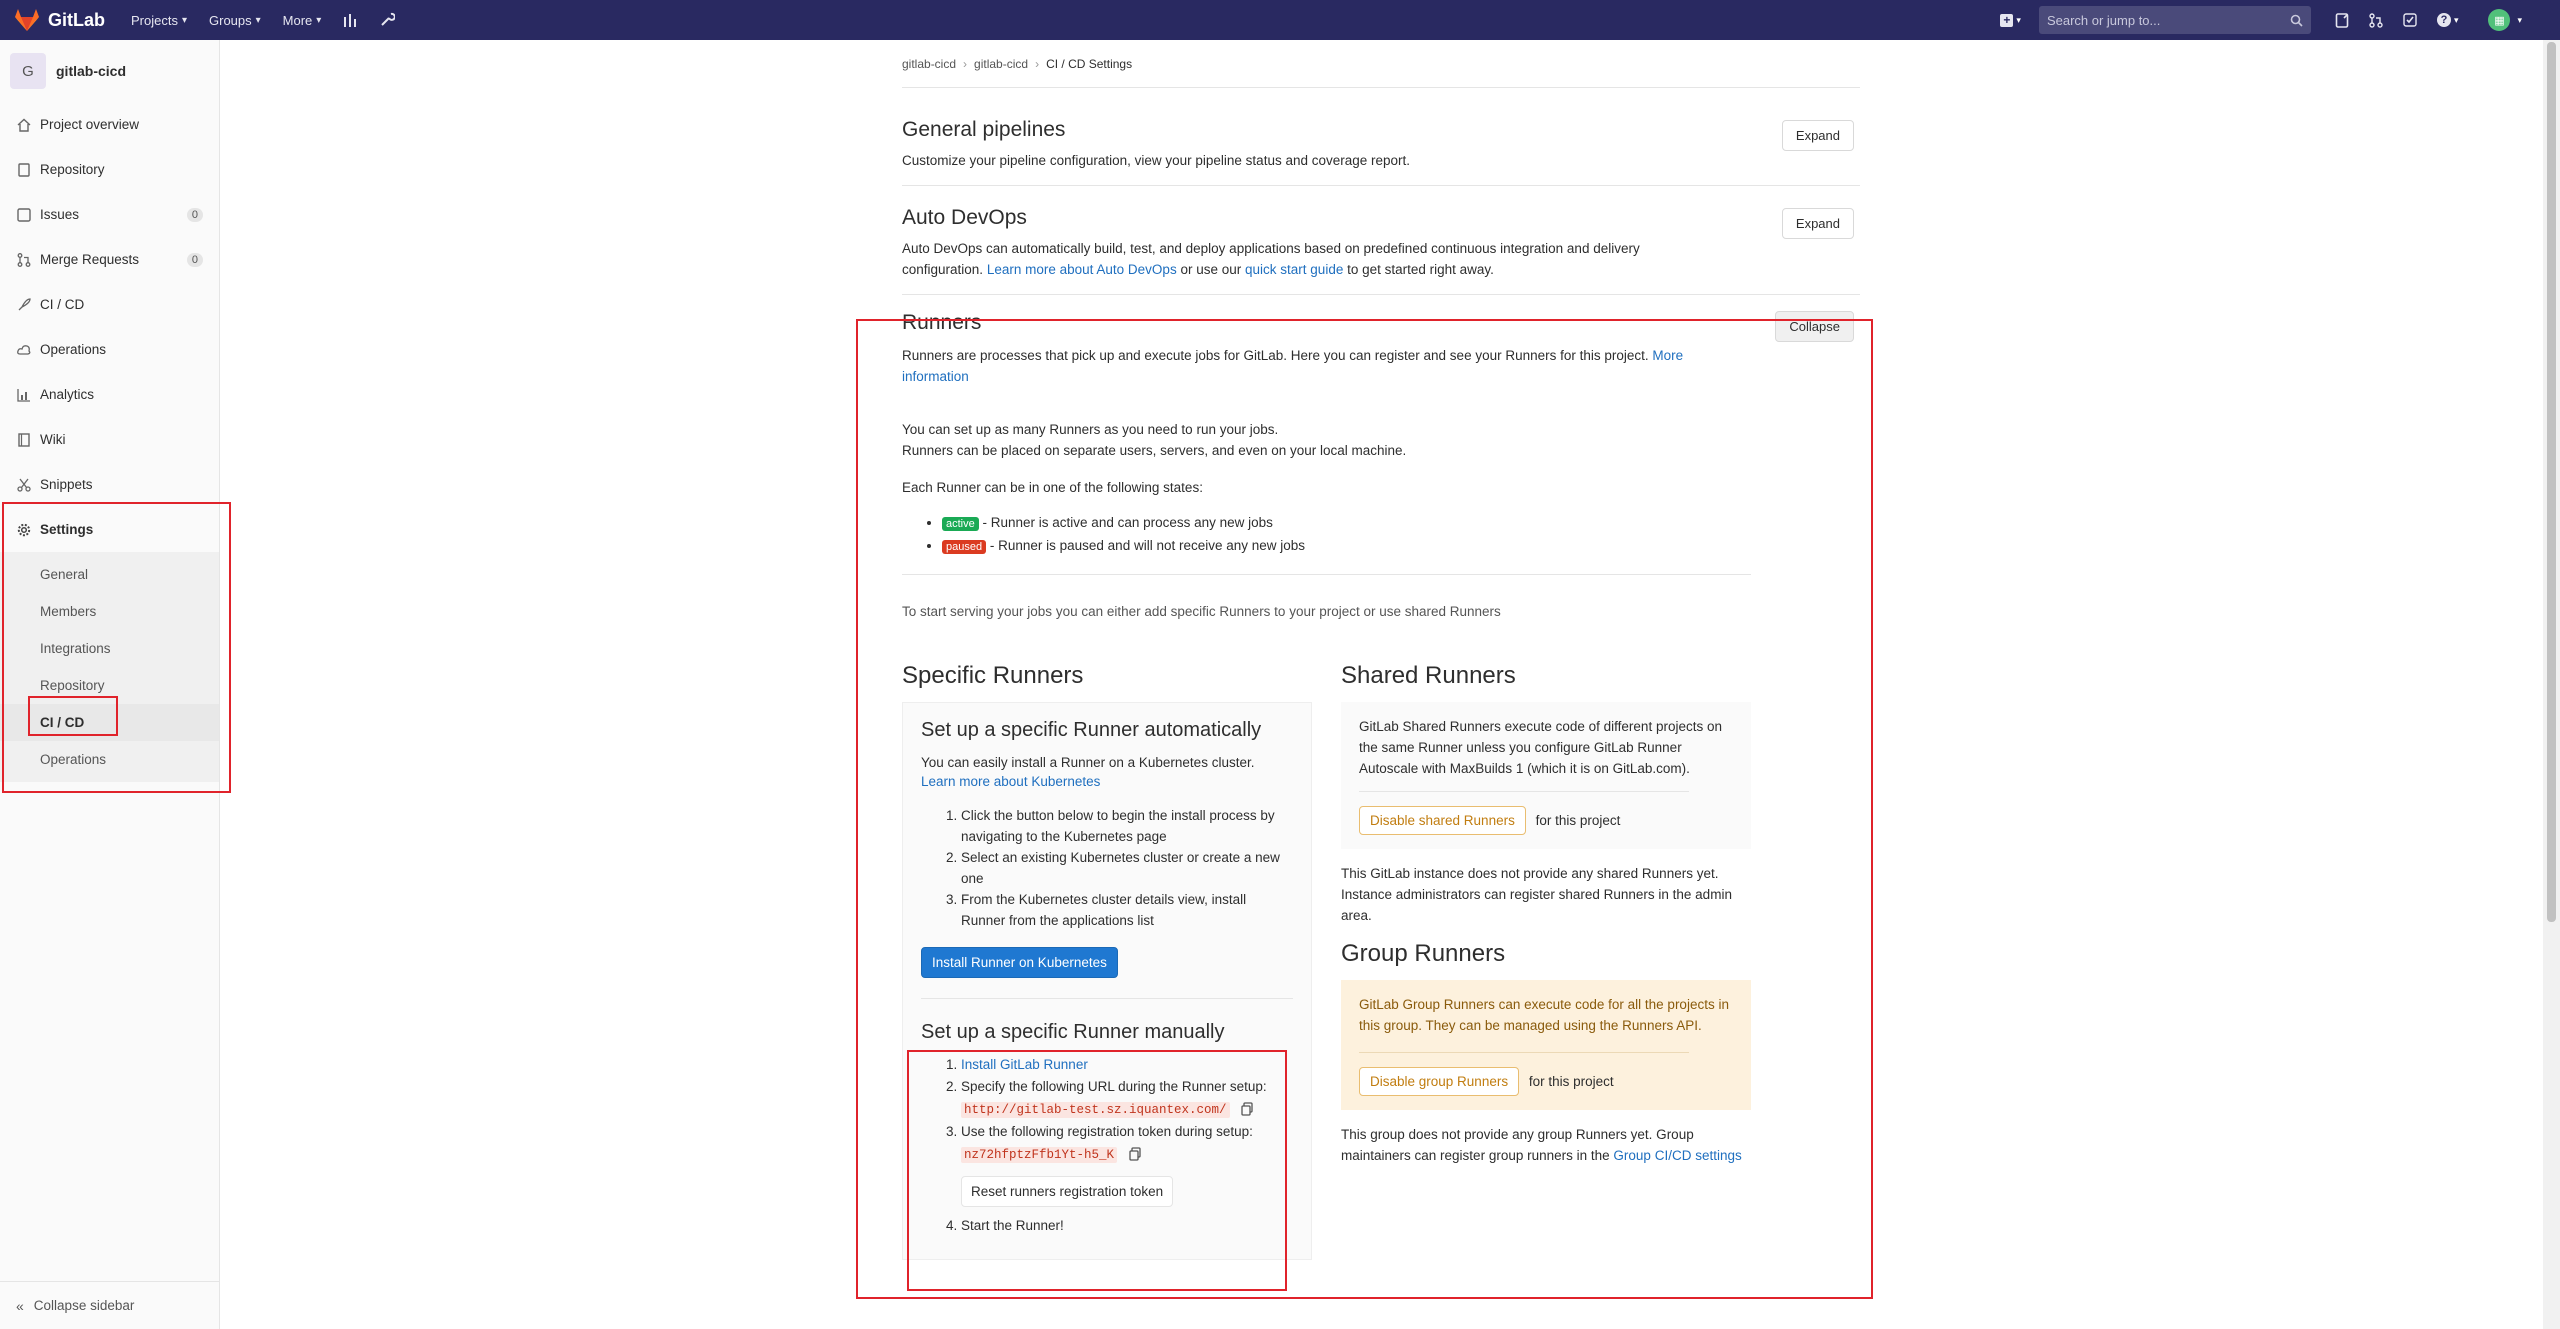 The height and width of the screenshot is (1329, 2560). I want to click on subnav-general: General, so click(109, 574).